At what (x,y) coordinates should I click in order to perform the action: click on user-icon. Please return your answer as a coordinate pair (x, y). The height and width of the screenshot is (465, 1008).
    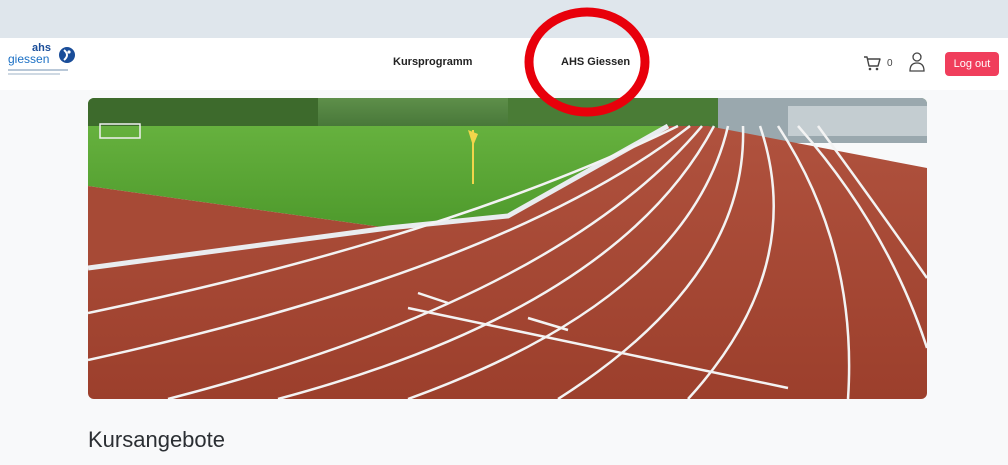
    Looking at the image, I should click on (917, 62).